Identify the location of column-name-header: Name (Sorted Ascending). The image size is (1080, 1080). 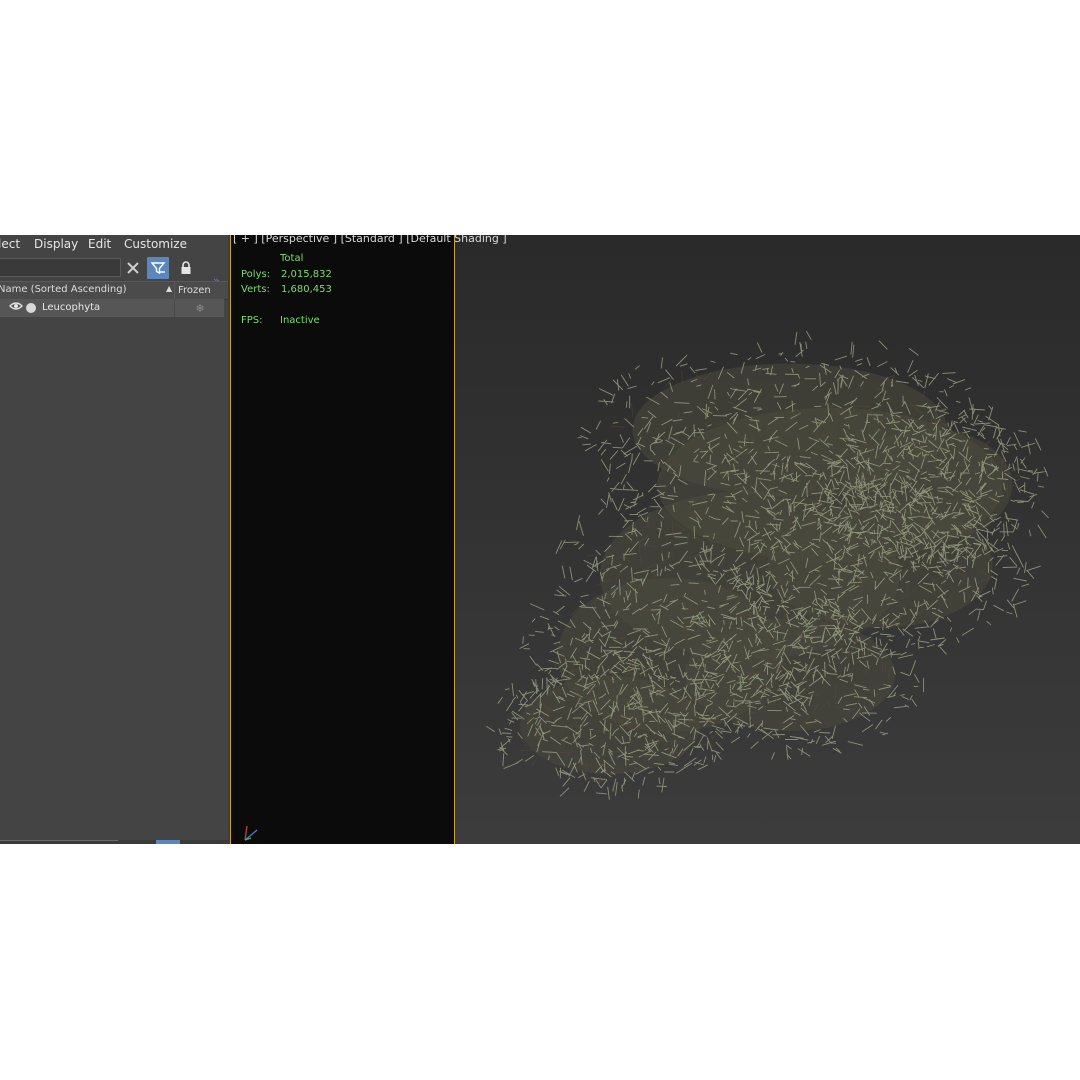
(63, 289).